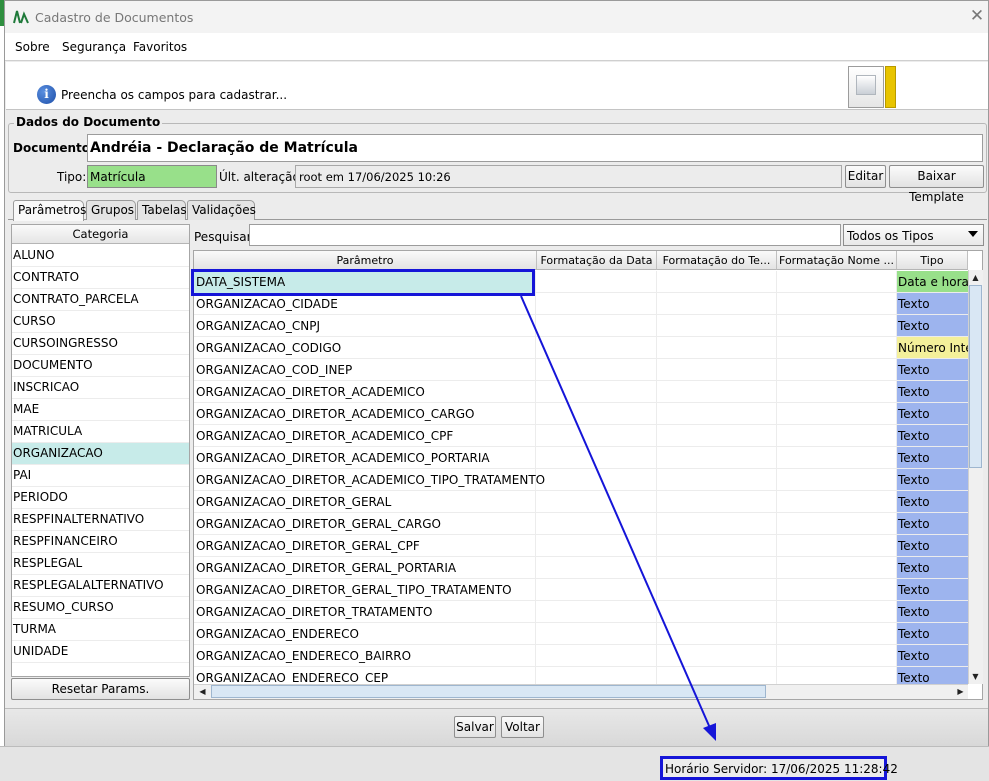 The height and width of the screenshot is (781, 989). I want to click on table-row: ORGANIZACAO_ENDERECO Texto, so click(581, 634).